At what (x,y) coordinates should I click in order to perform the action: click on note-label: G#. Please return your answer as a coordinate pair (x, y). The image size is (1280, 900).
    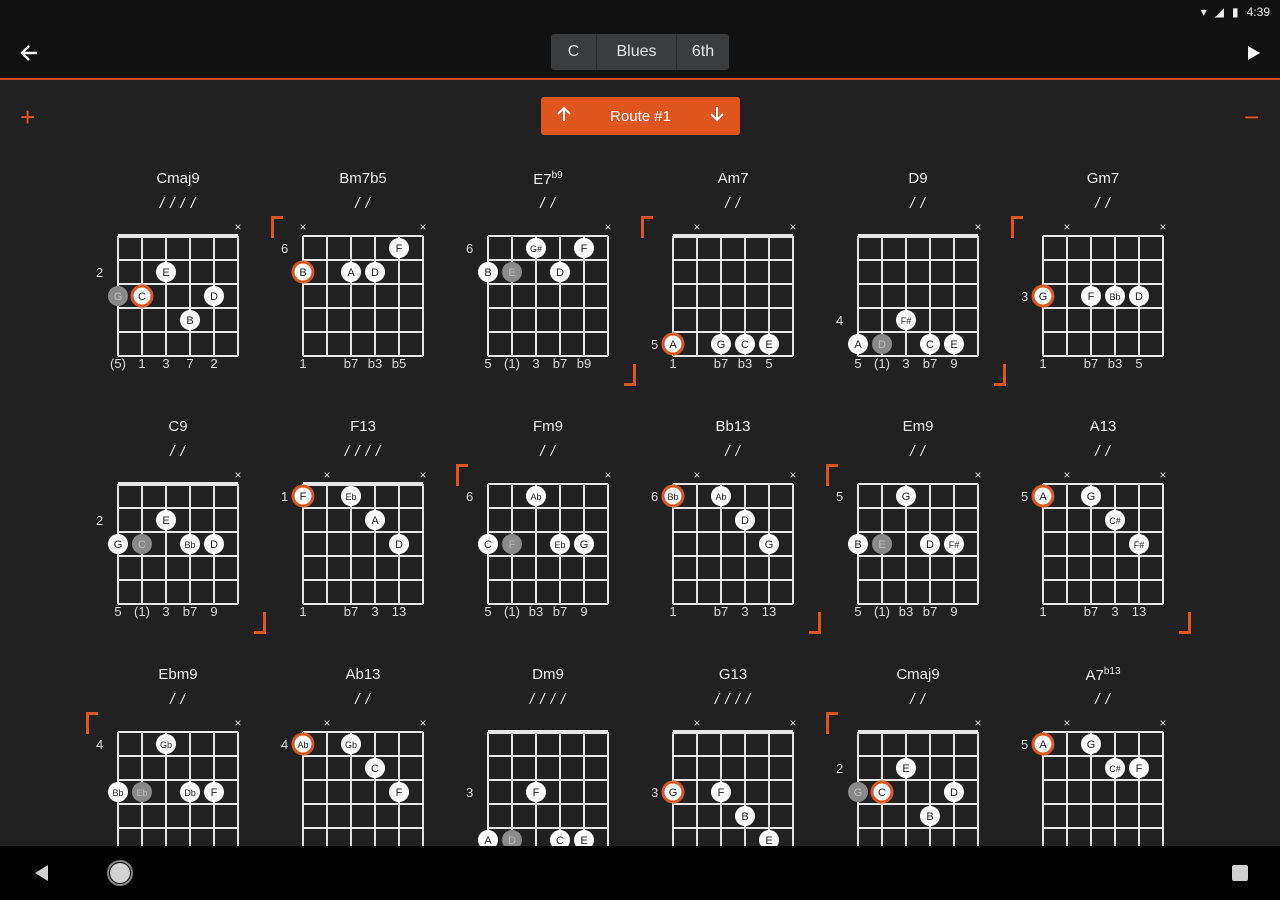
    Looking at the image, I should click on (536, 249).